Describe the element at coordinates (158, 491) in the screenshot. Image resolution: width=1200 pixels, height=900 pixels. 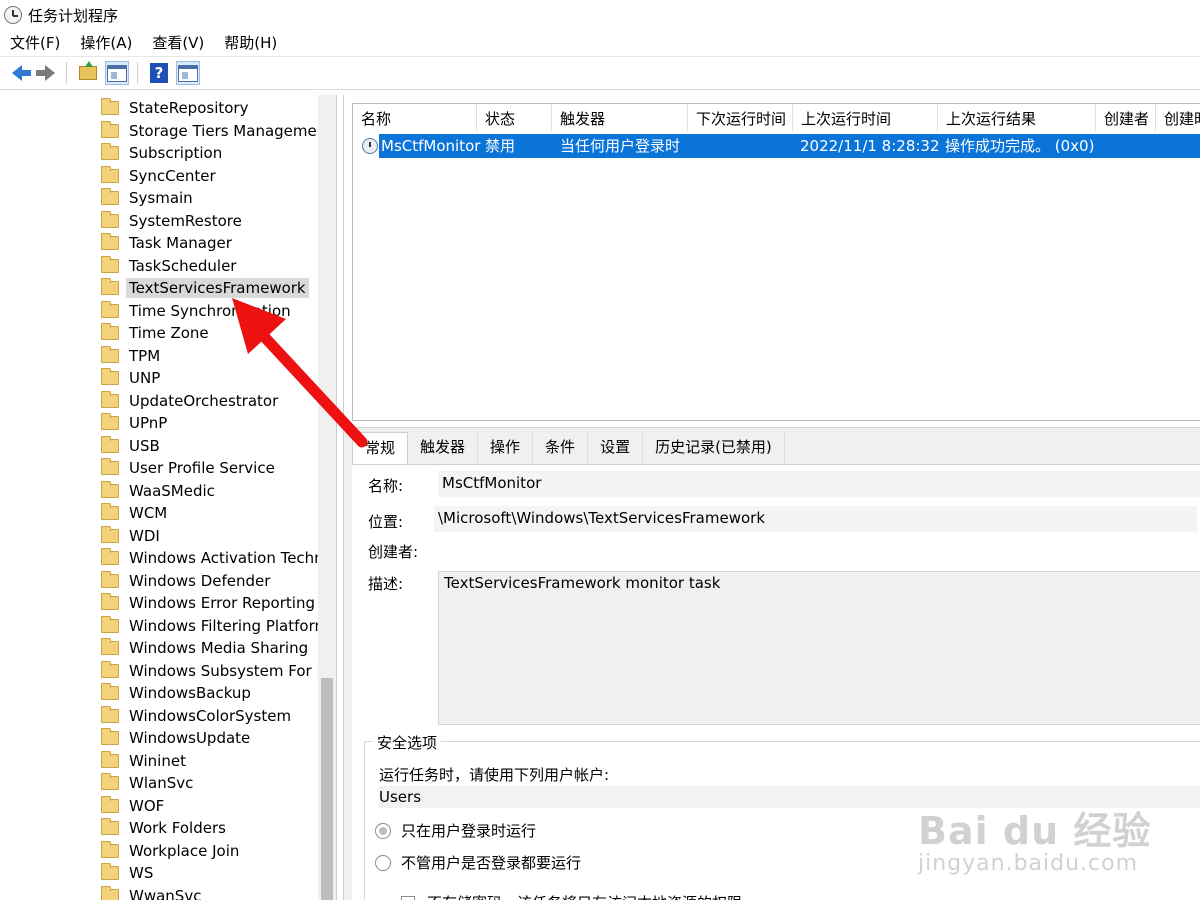
I see `tree-item-folder: WaaSMedic` at that location.